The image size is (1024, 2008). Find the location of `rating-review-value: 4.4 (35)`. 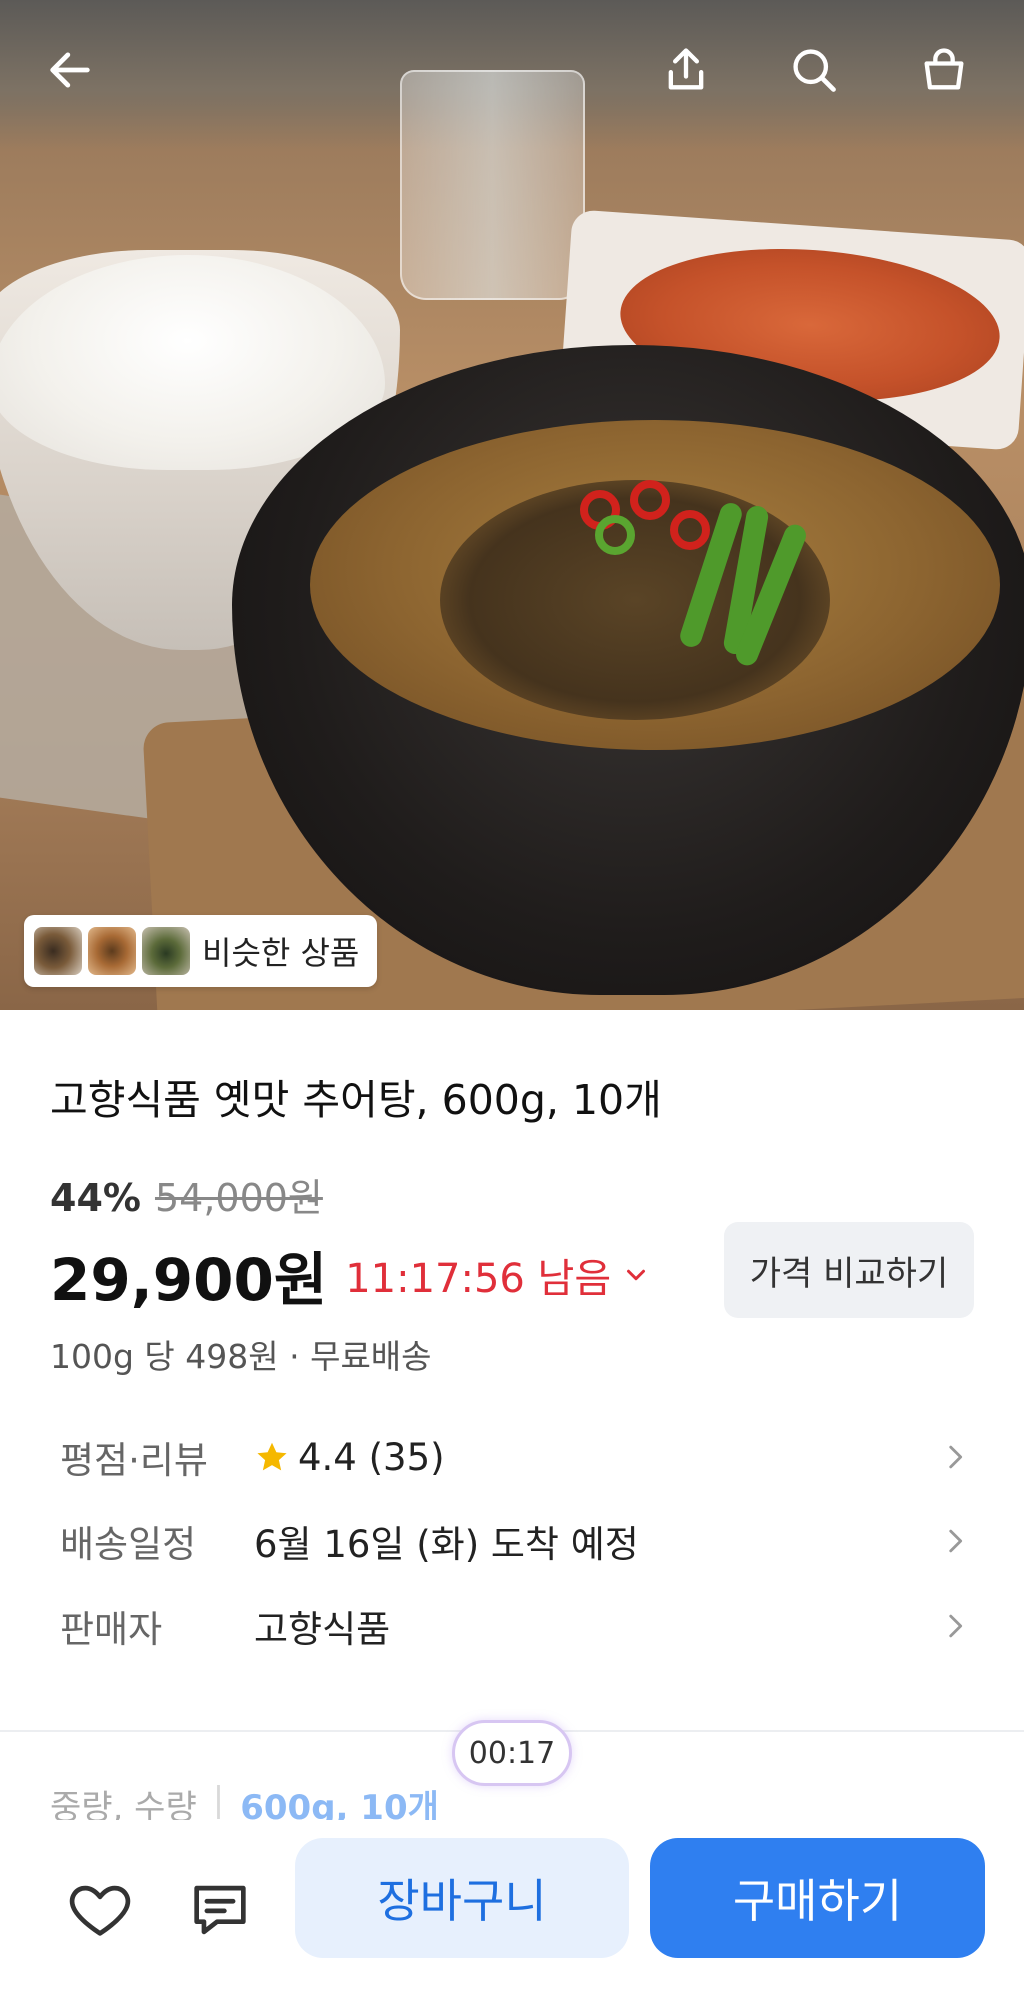

rating-review-value: 4.4 (35) is located at coordinates (349, 1457).